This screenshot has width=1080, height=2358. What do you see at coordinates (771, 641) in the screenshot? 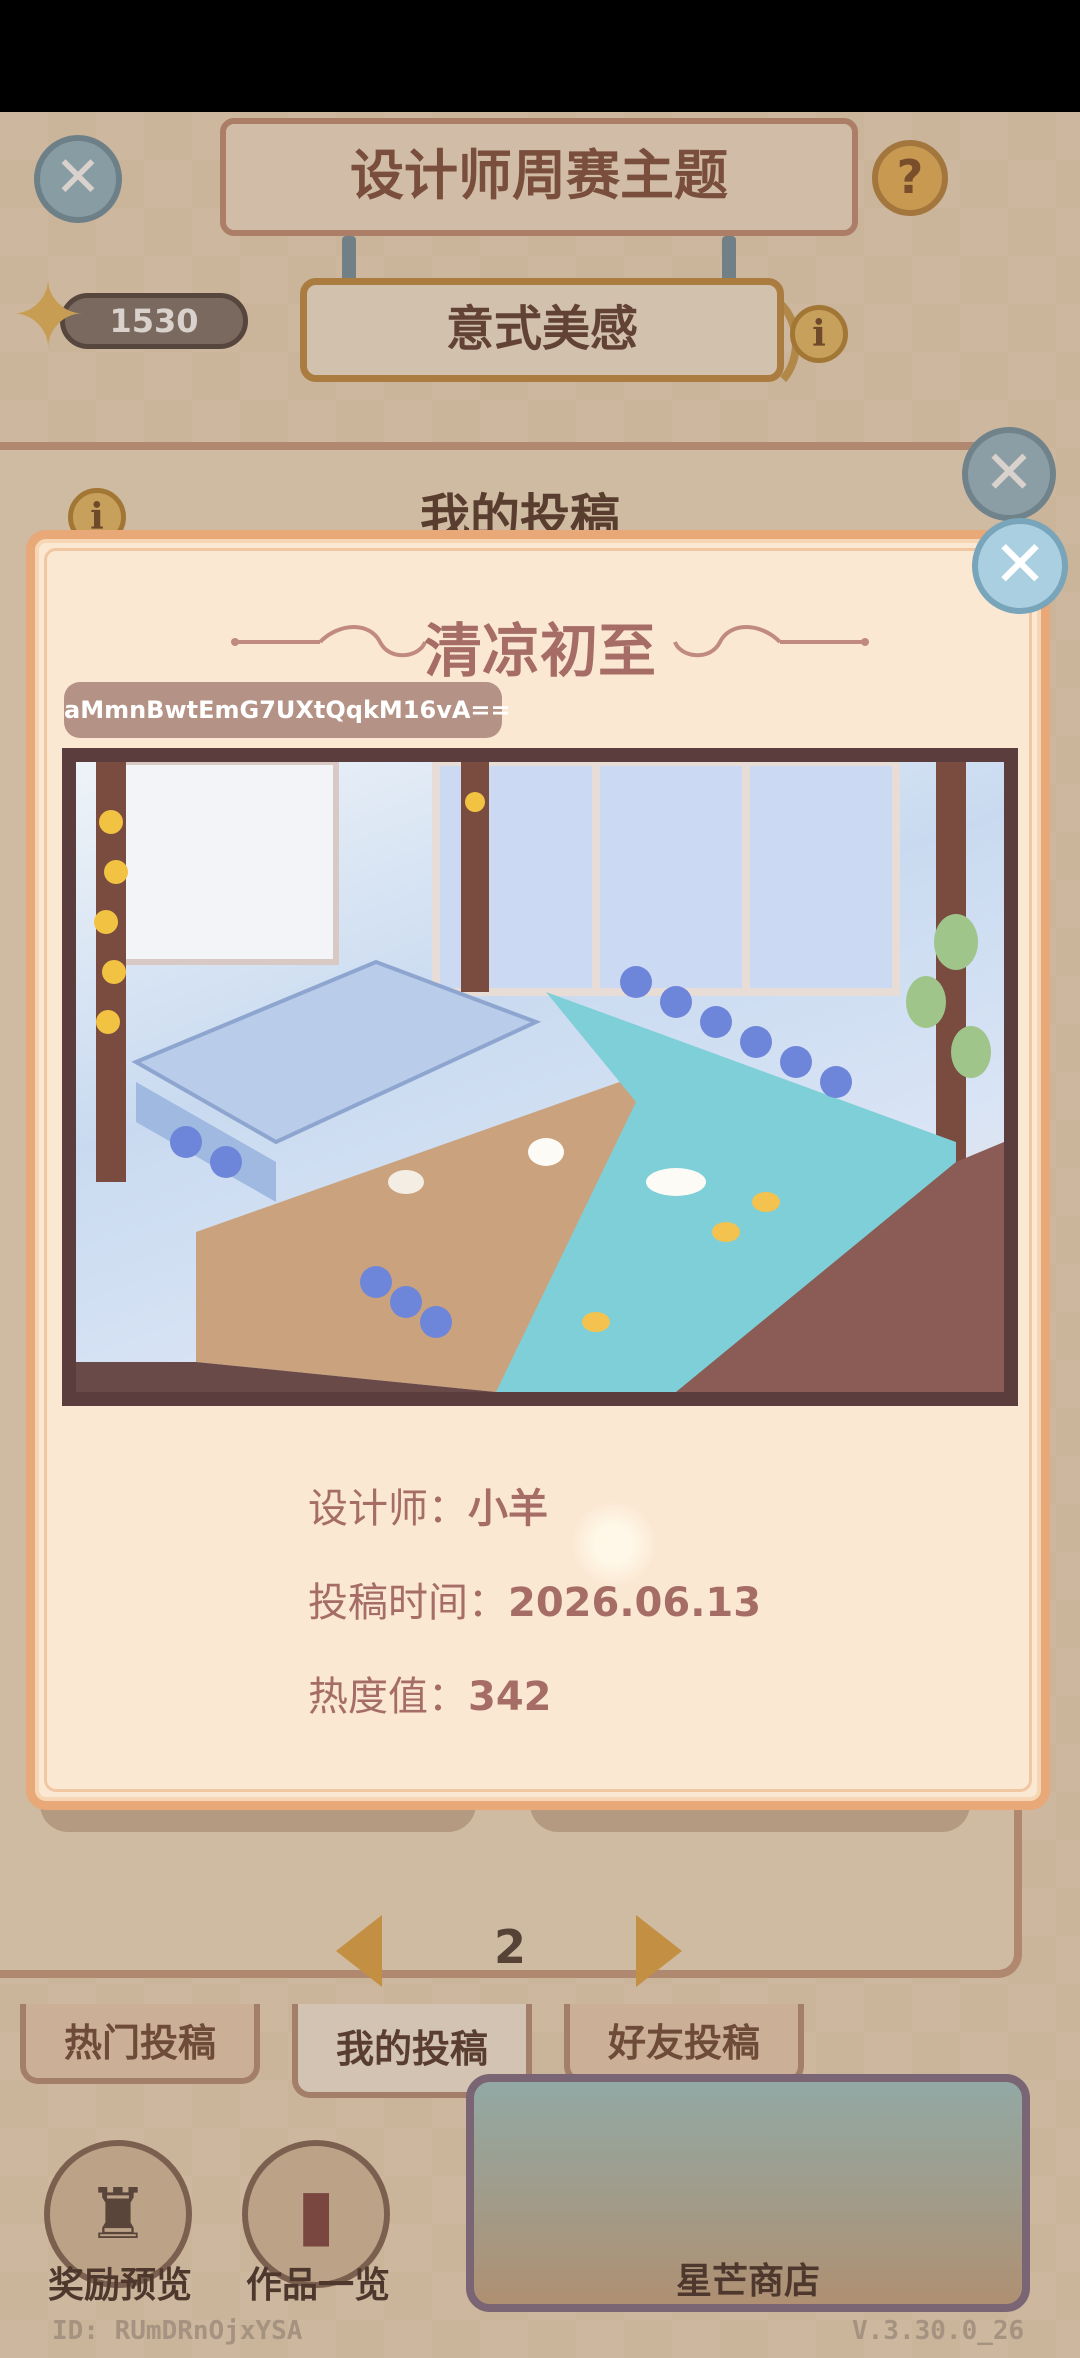
I see `title-ornament-right` at bounding box center [771, 641].